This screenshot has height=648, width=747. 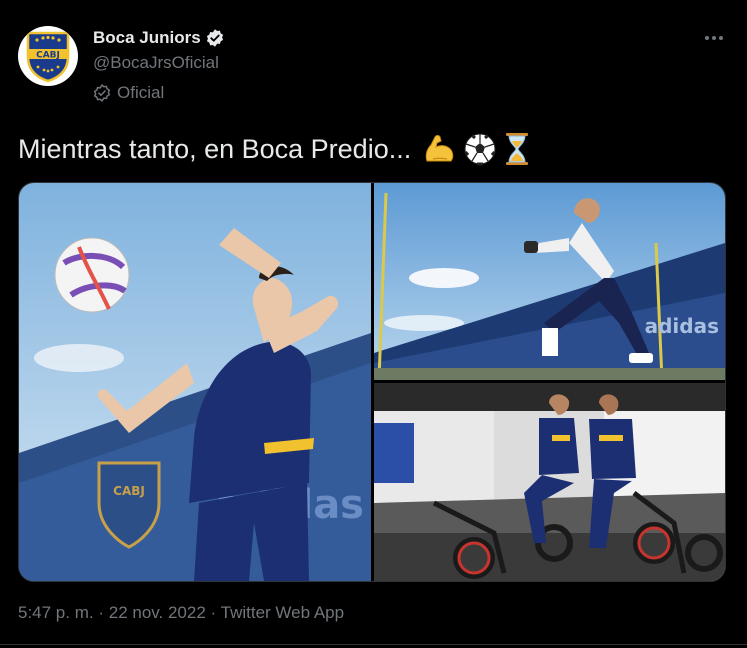 What do you see at coordinates (157, 612) in the screenshot?
I see `tweet-date: 22 nov. 2022` at bounding box center [157, 612].